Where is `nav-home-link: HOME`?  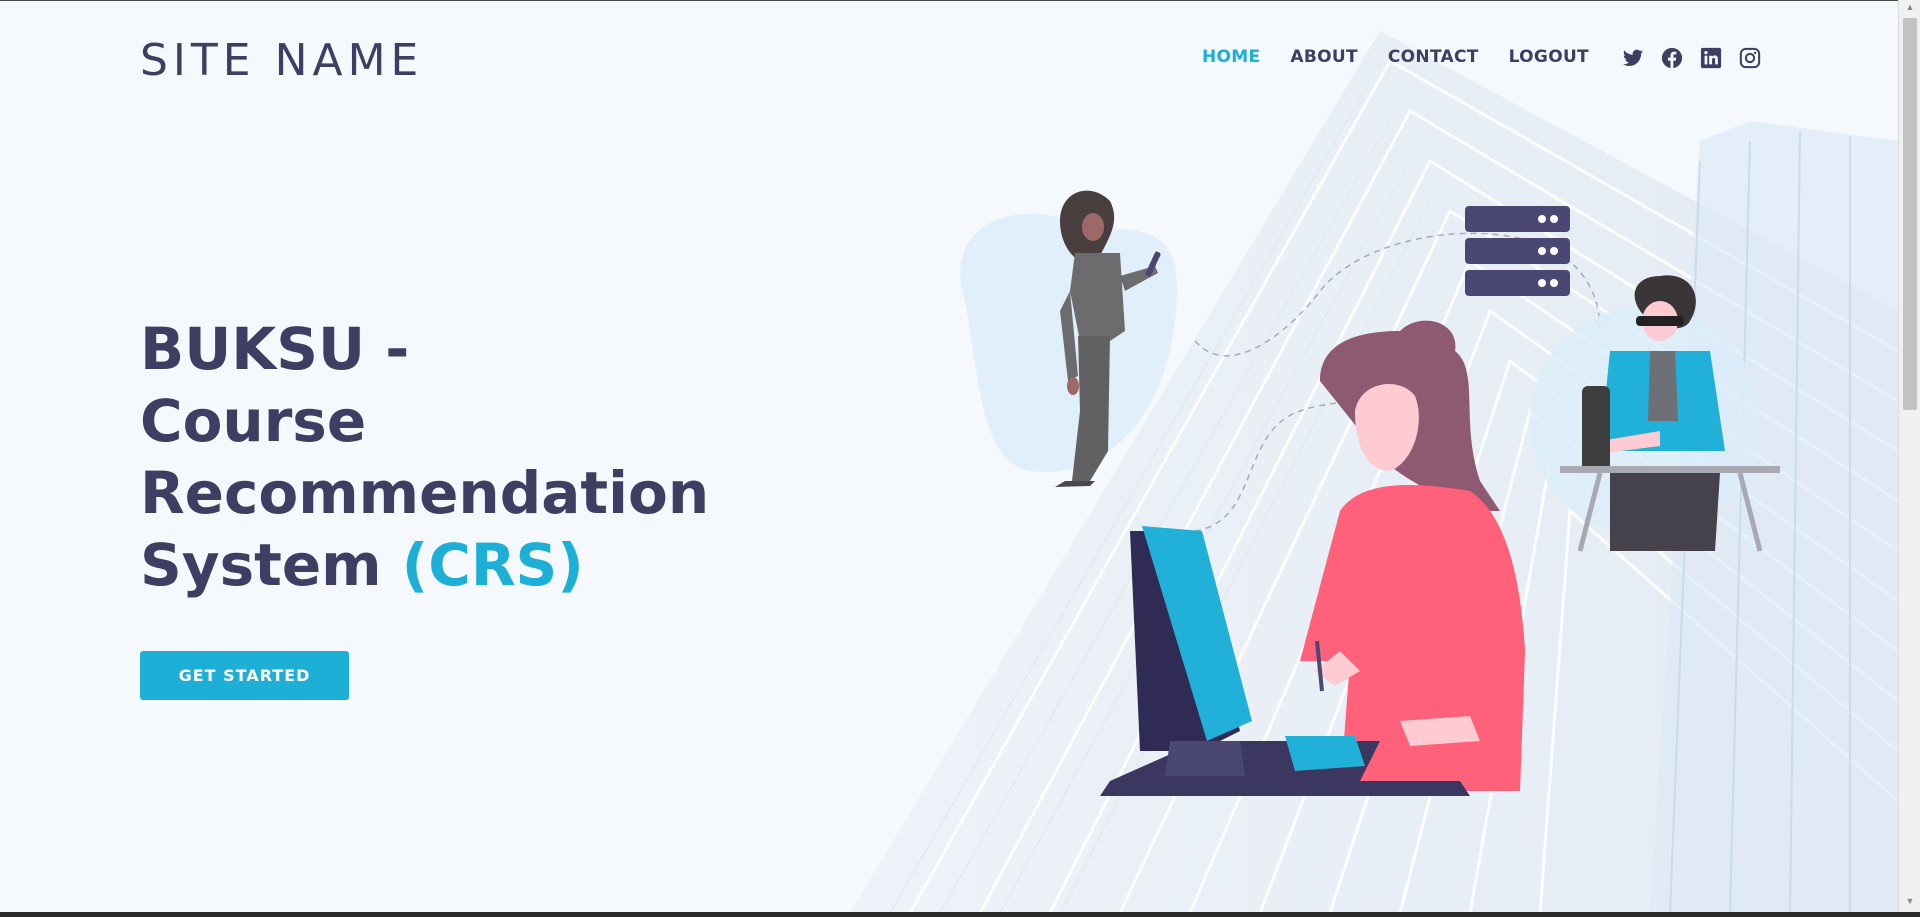
nav-home-link: HOME is located at coordinates (1231, 57).